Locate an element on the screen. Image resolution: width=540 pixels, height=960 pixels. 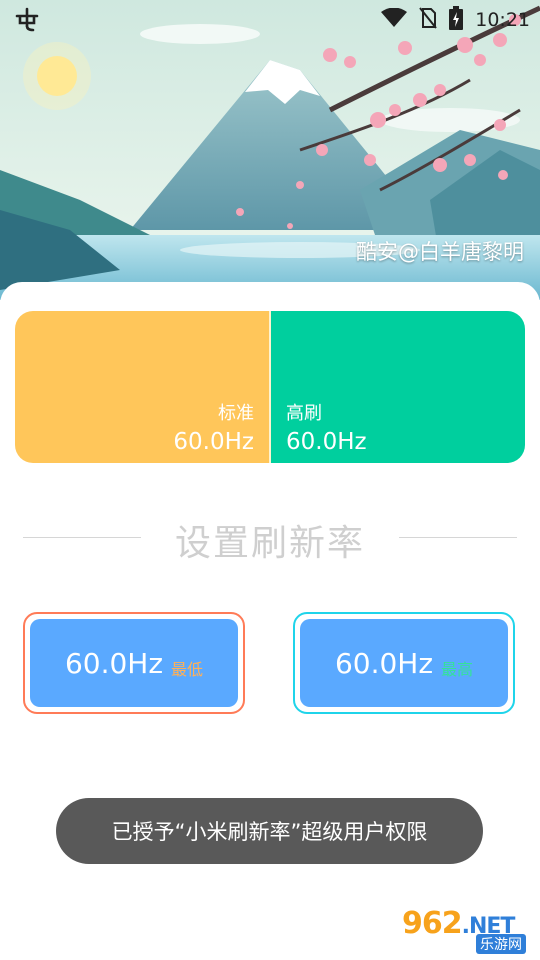
set-max-rate-button: 60.0Hz 最高 is located at coordinates (404, 663).